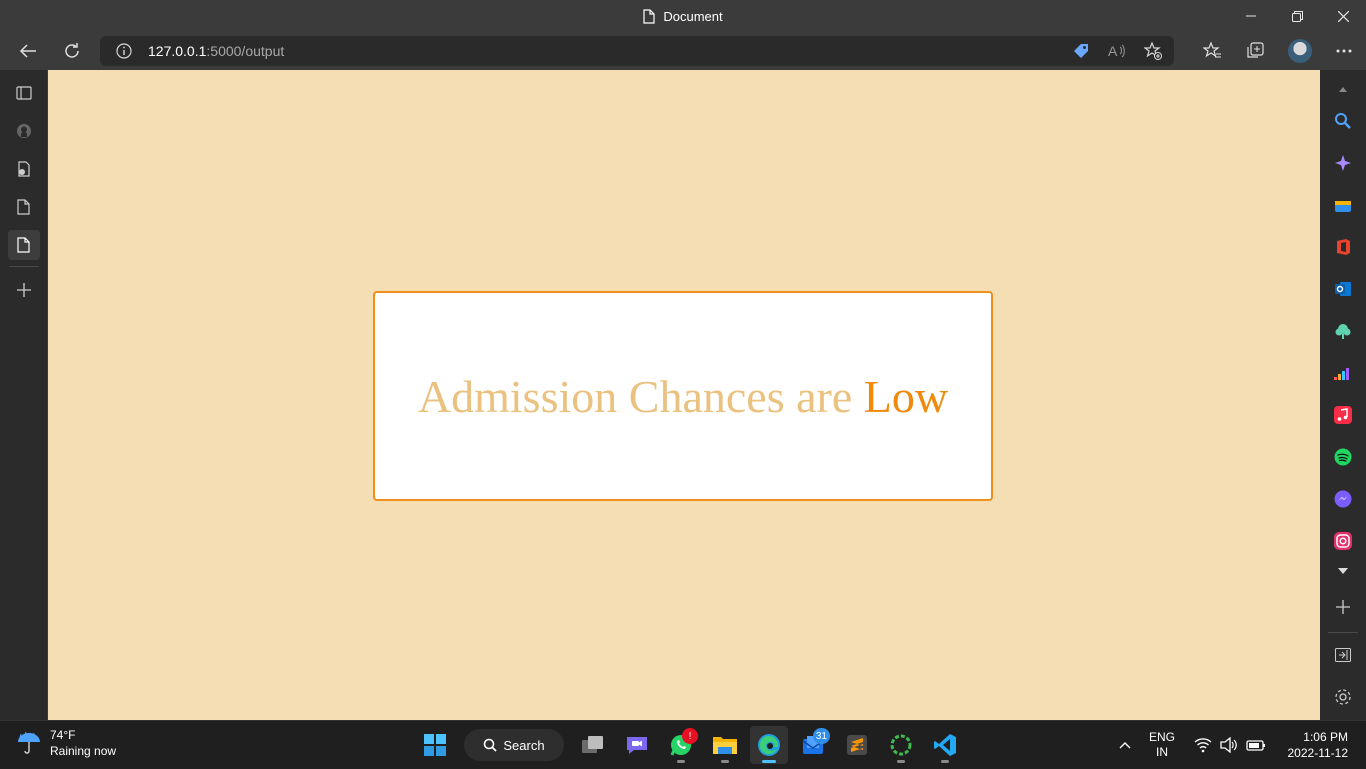  I want to click on back-icon, so click(27, 51).